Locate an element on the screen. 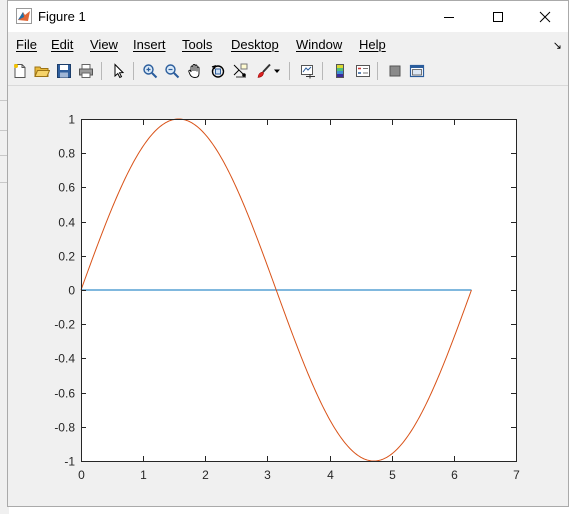 Image resolution: width=576 pixels, height=514 pixels. legend-icon is located at coordinates (363, 71).